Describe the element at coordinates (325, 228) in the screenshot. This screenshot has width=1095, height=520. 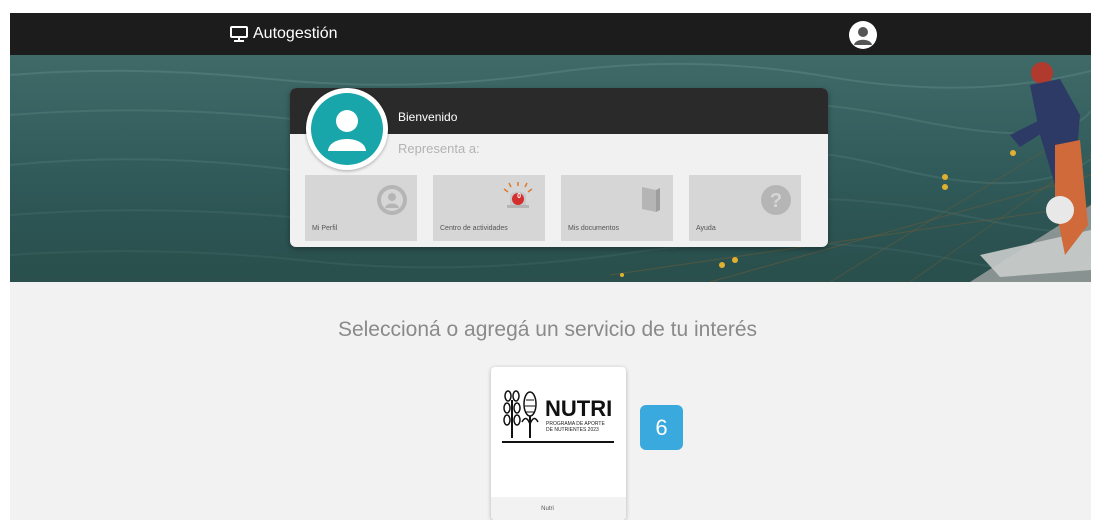
I see `tile-label: Mi Perfil` at that location.